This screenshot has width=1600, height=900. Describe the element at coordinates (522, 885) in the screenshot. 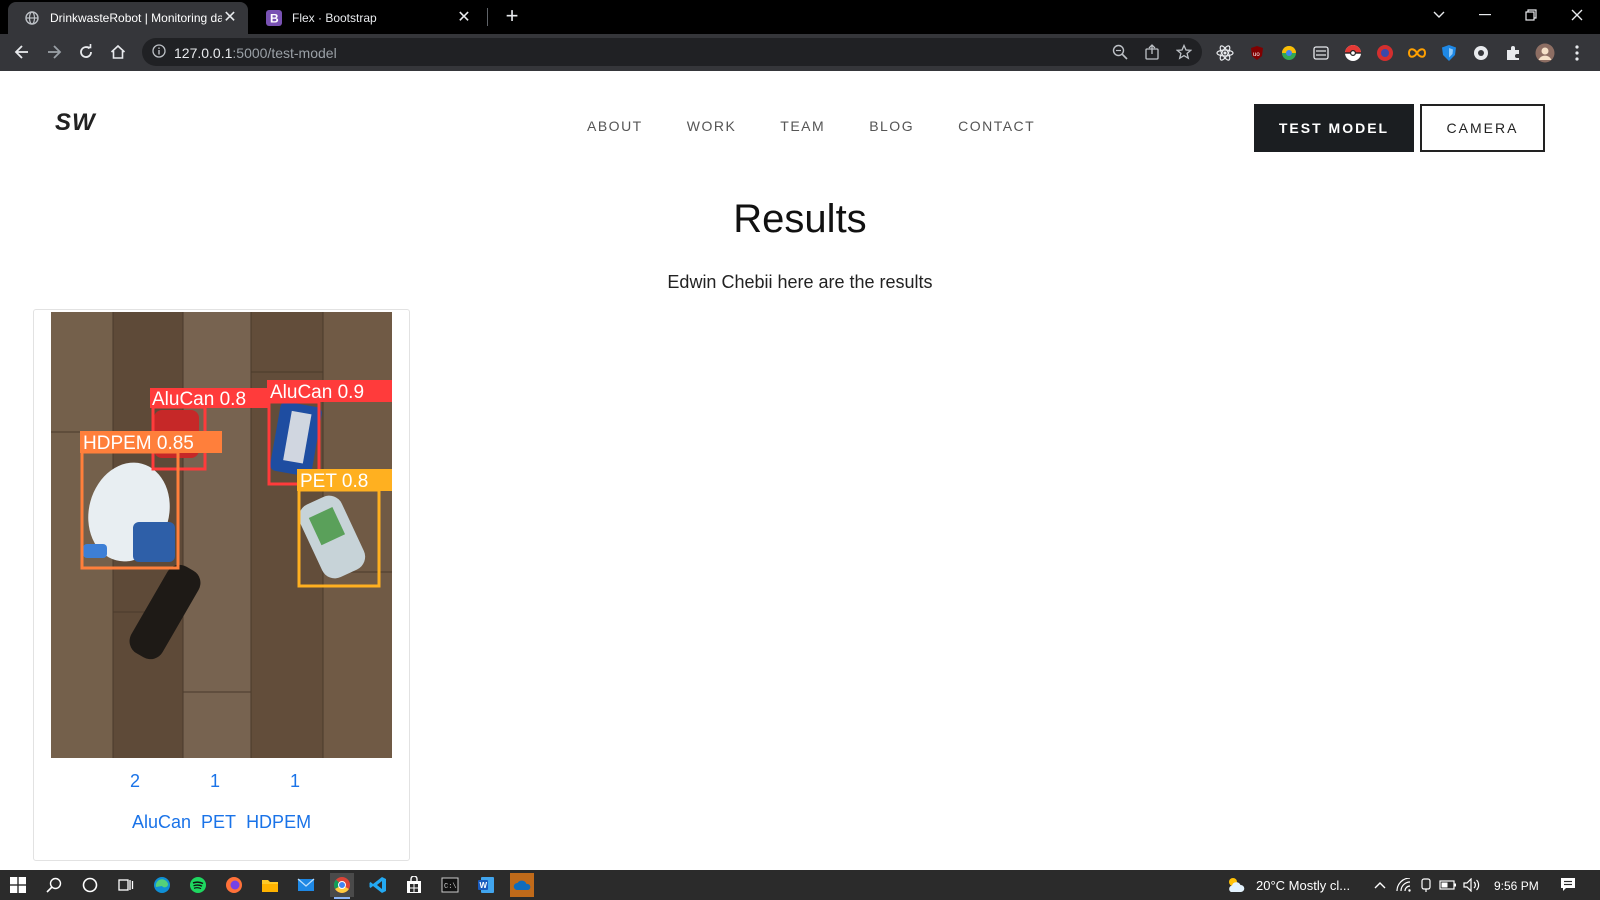

I see `onedrive-icon` at that location.